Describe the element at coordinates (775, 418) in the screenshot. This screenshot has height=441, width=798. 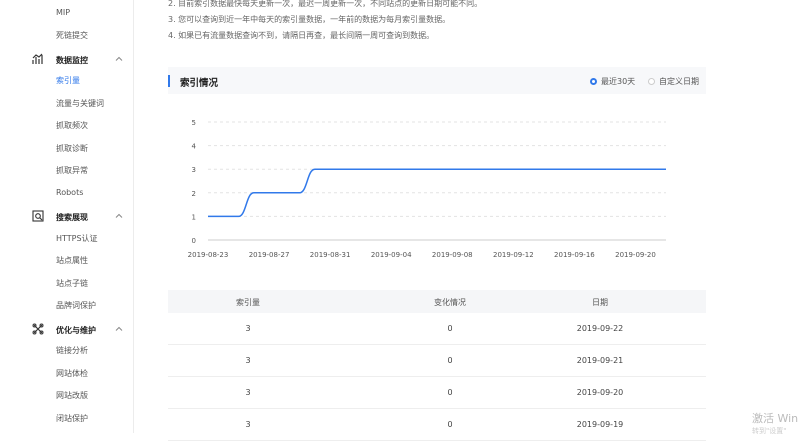
I see `activation-watermark: 激活 Win` at that location.